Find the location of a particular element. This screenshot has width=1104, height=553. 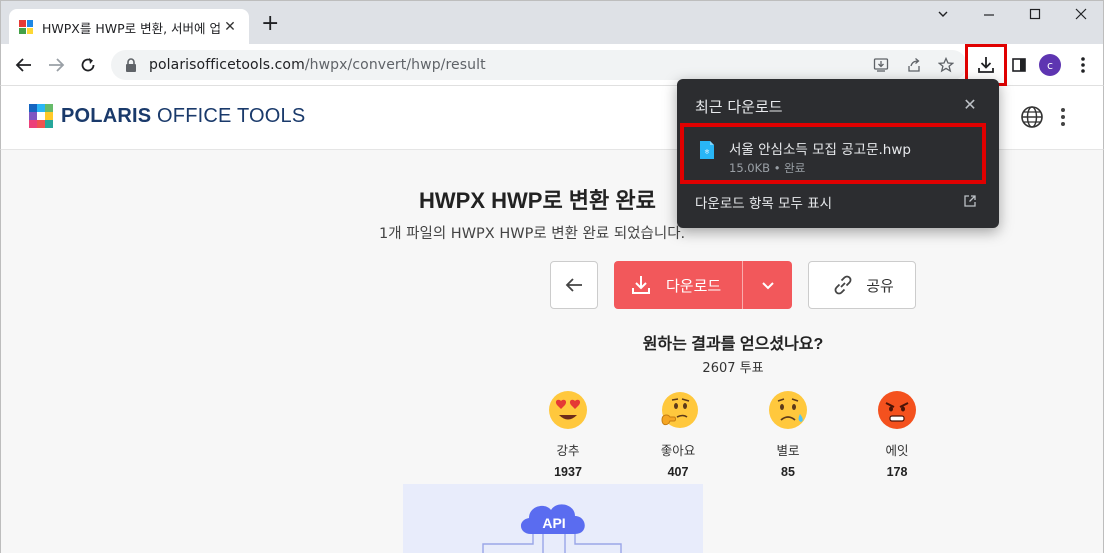

downloads-popup-title: 최근 다운로드 is located at coordinates (739, 107).